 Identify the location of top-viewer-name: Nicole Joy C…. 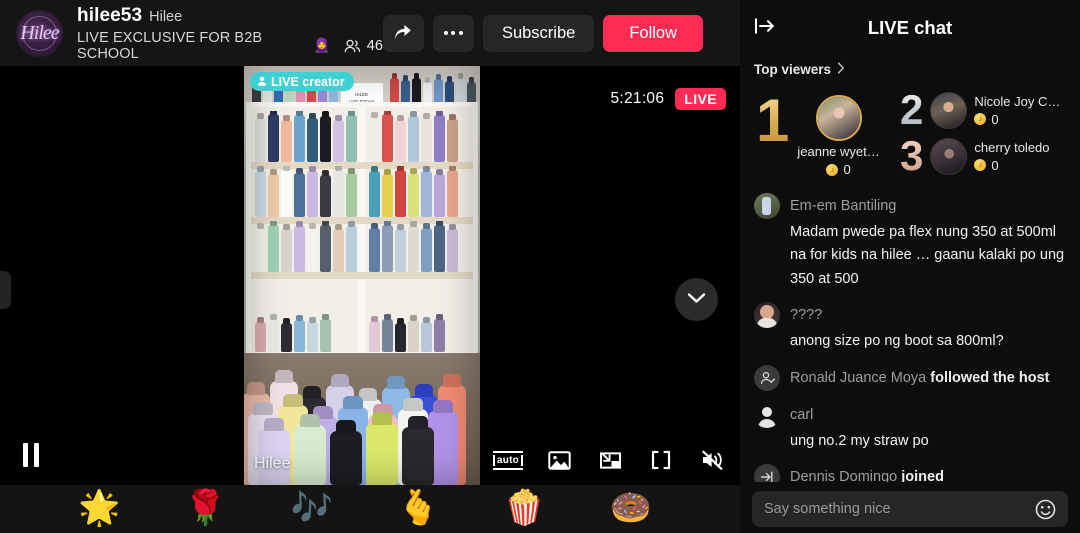
(1017, 101).